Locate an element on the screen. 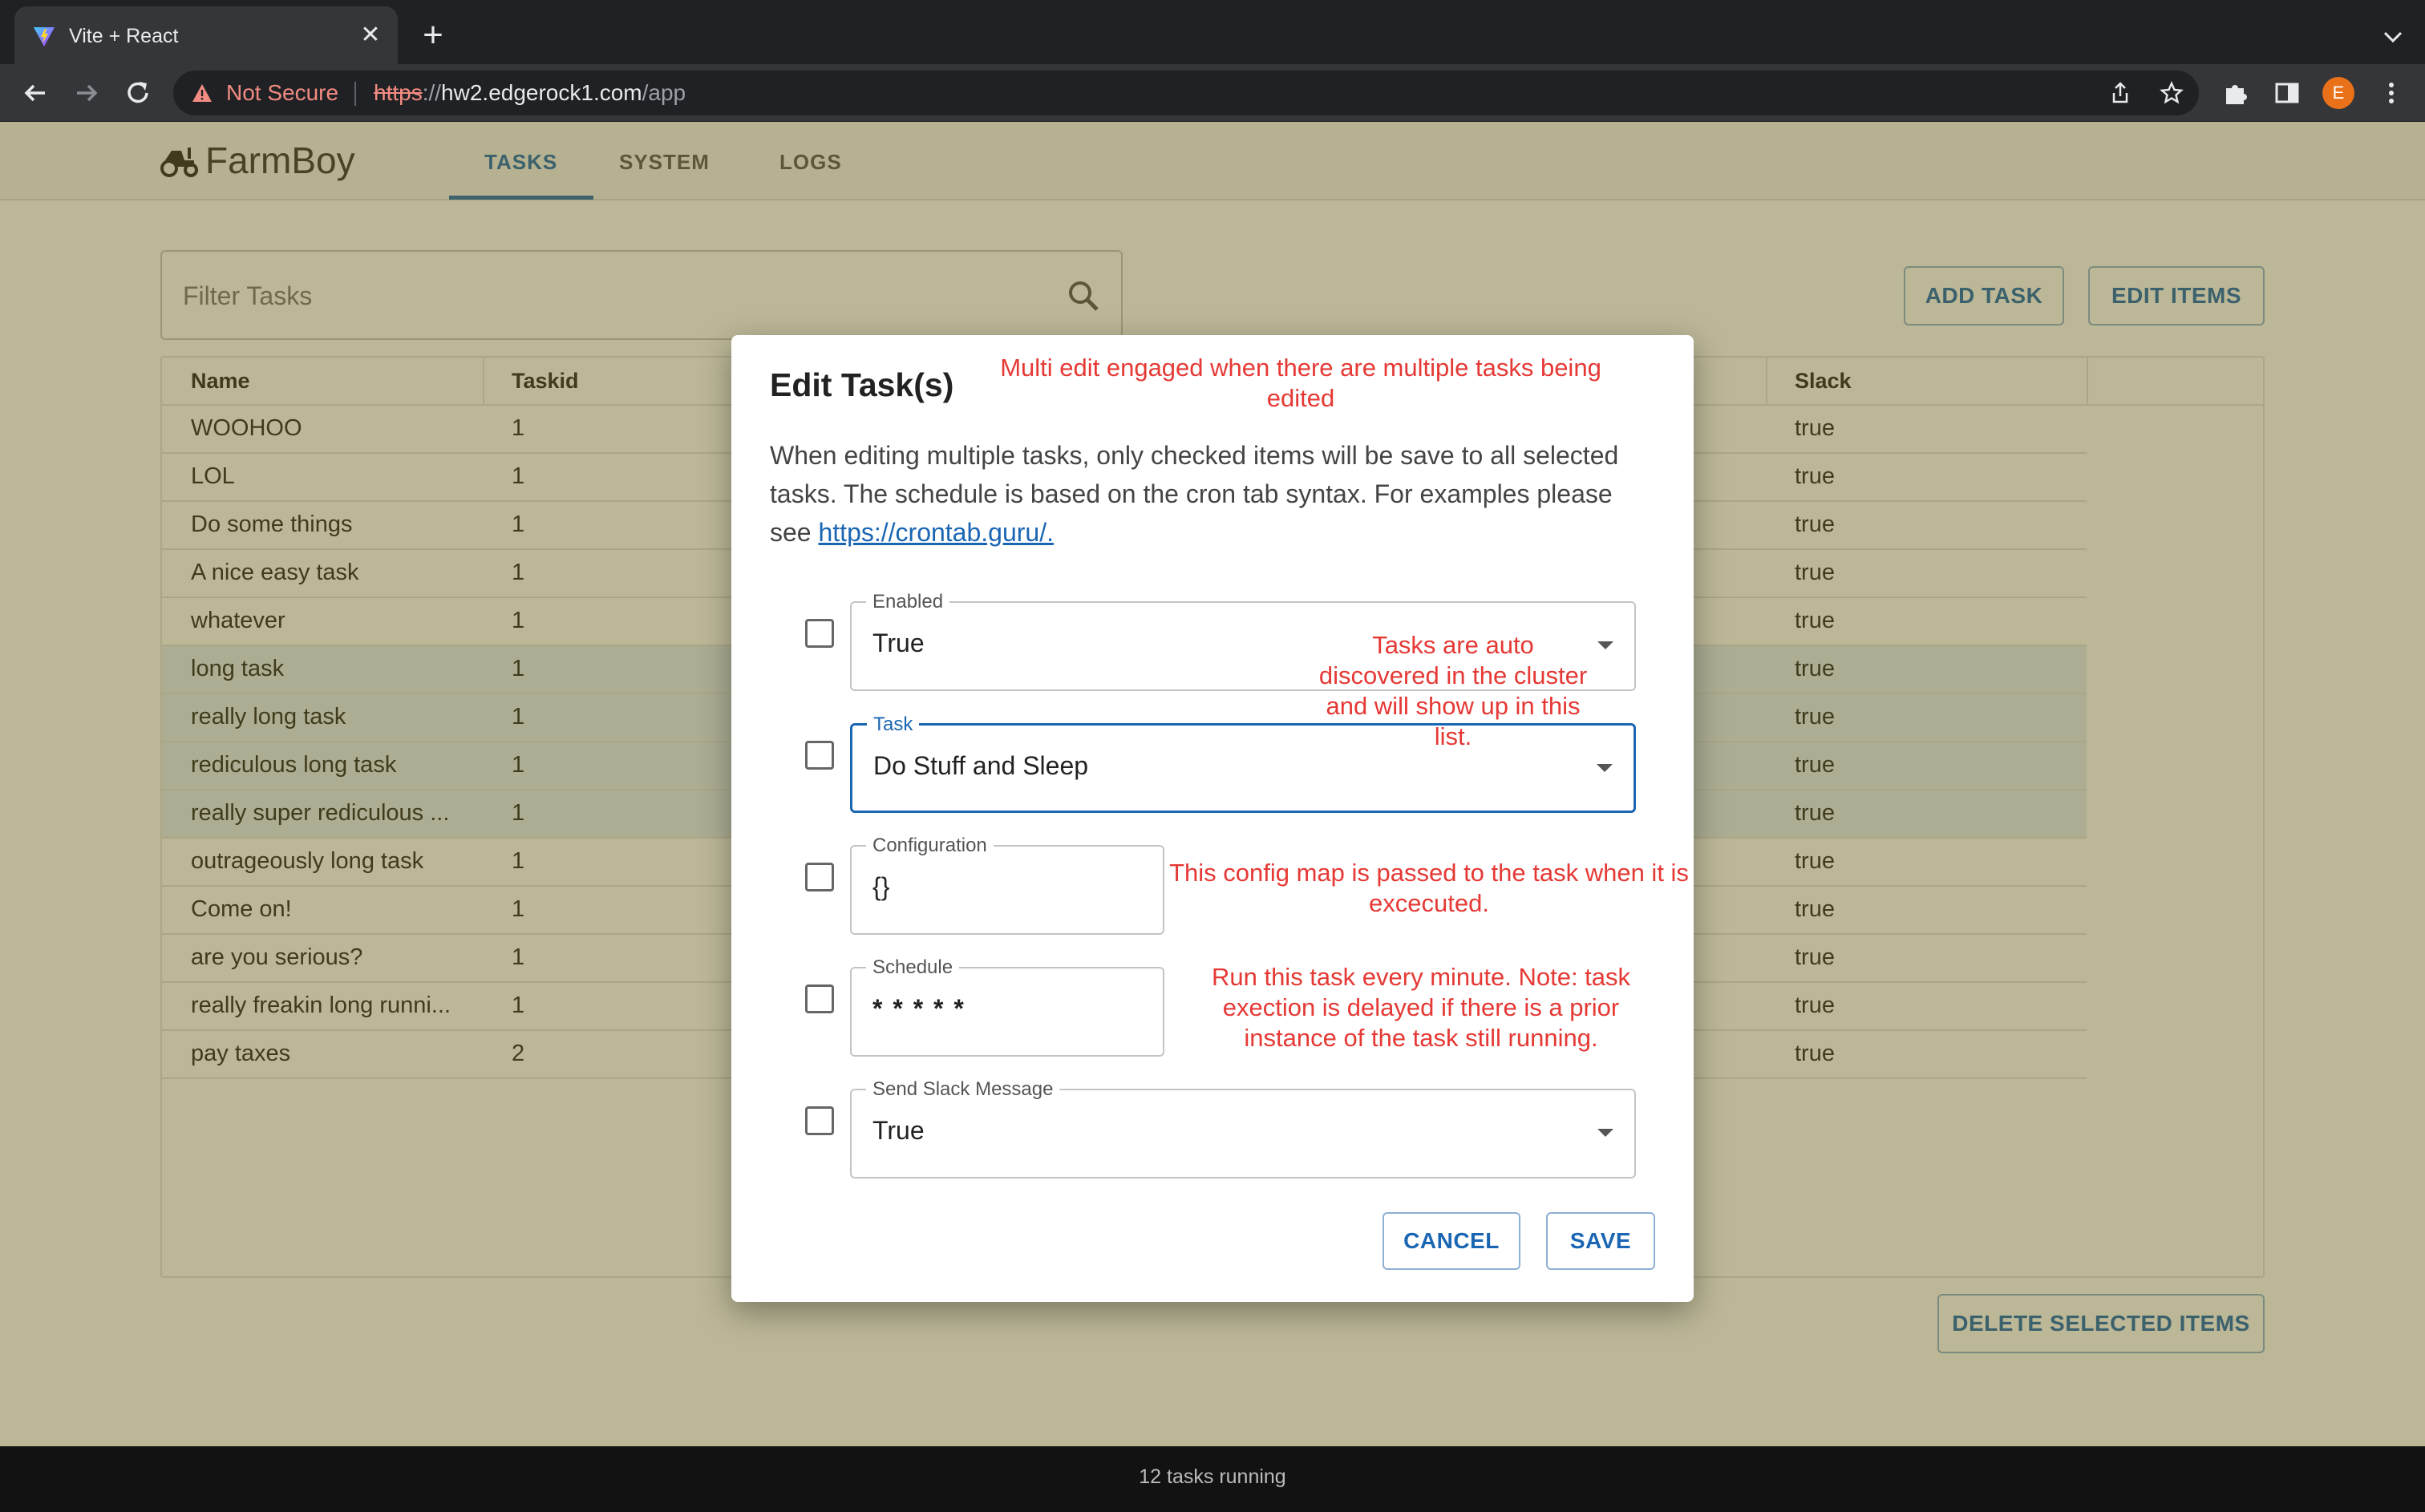 This screenshot has width=2425, height=1512. slack-checkbox is located at coordinates (819, 1120).